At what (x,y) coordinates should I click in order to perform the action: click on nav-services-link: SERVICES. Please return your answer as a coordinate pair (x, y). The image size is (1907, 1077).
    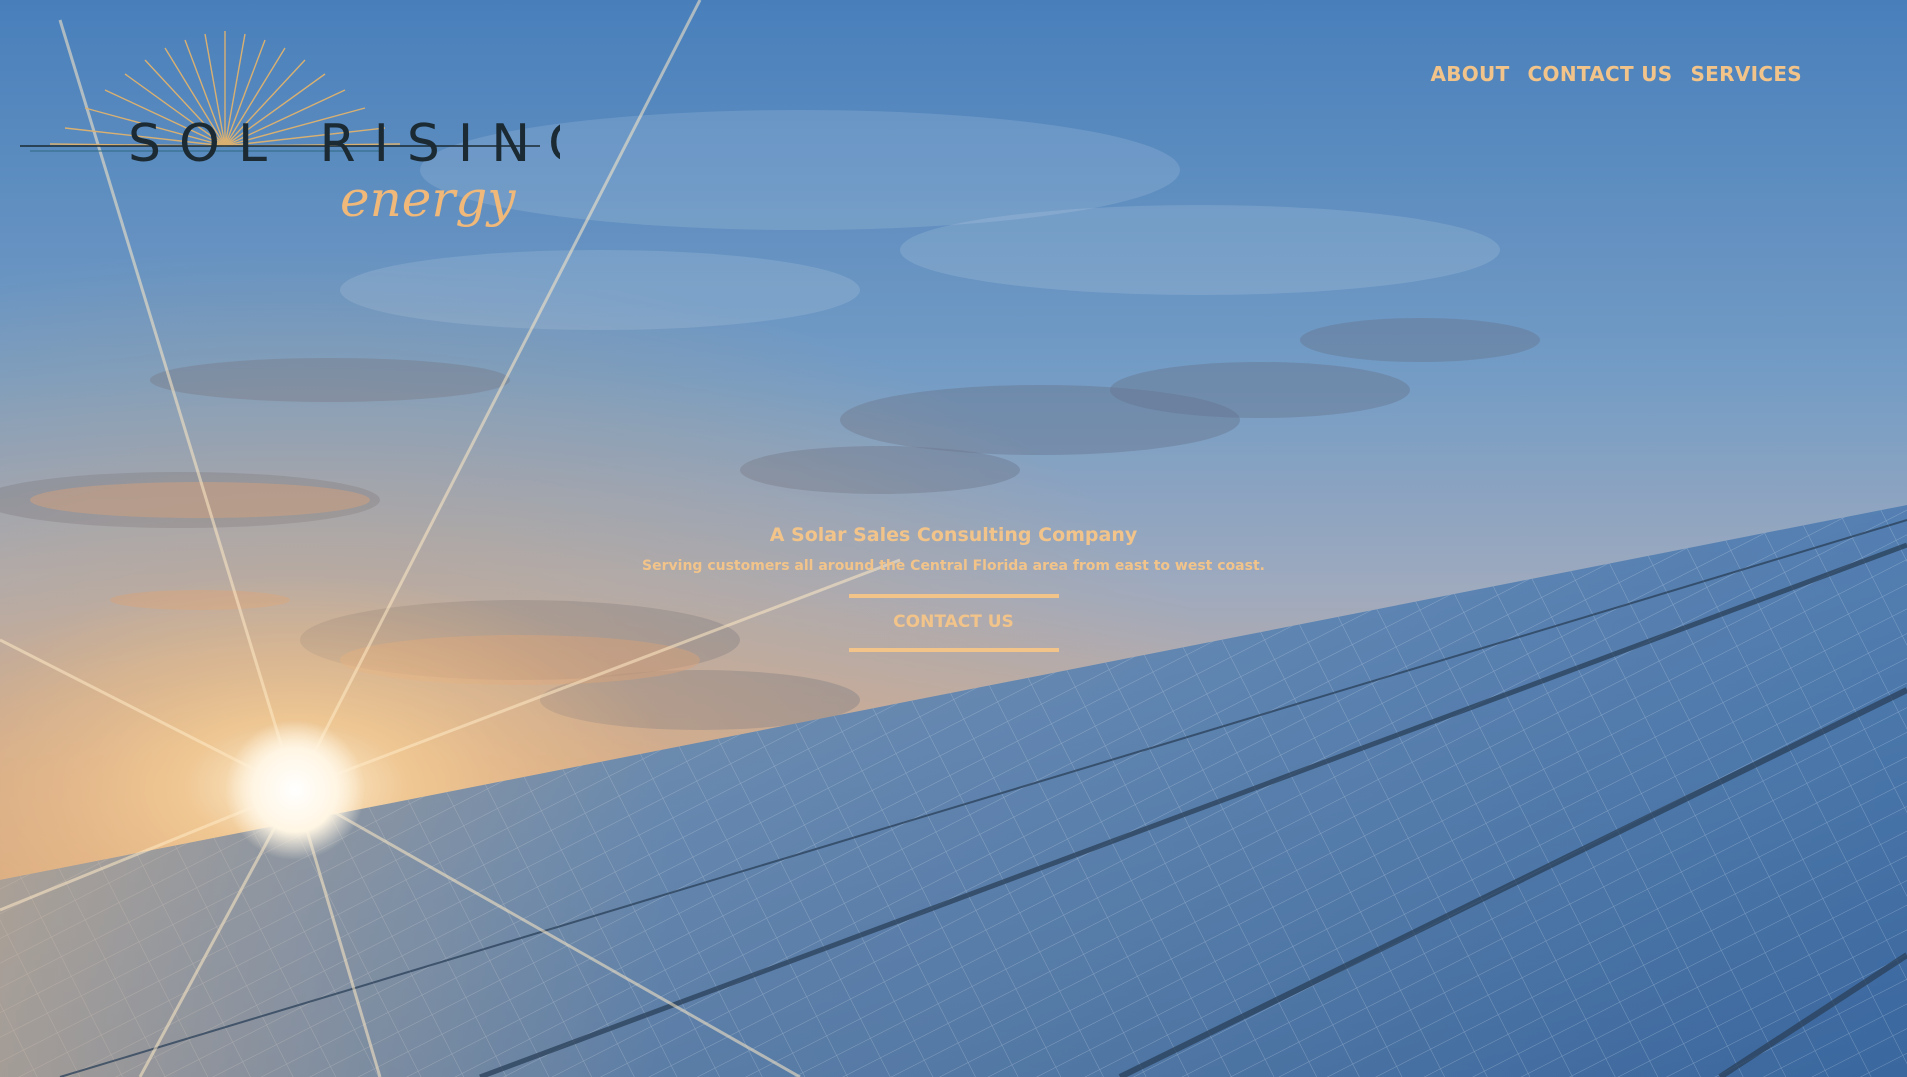
    Looking at the image, I should click on (1746, 74).